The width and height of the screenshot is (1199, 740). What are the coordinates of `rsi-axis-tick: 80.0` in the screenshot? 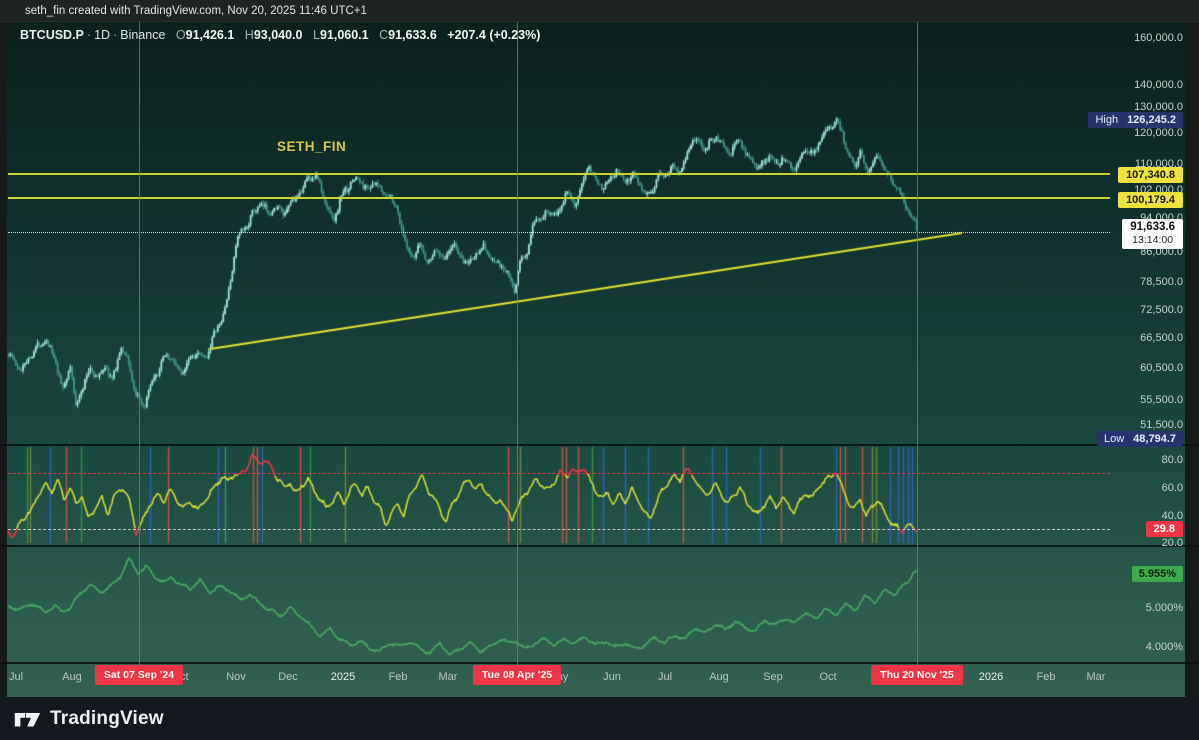 It's located at (1172, 460).